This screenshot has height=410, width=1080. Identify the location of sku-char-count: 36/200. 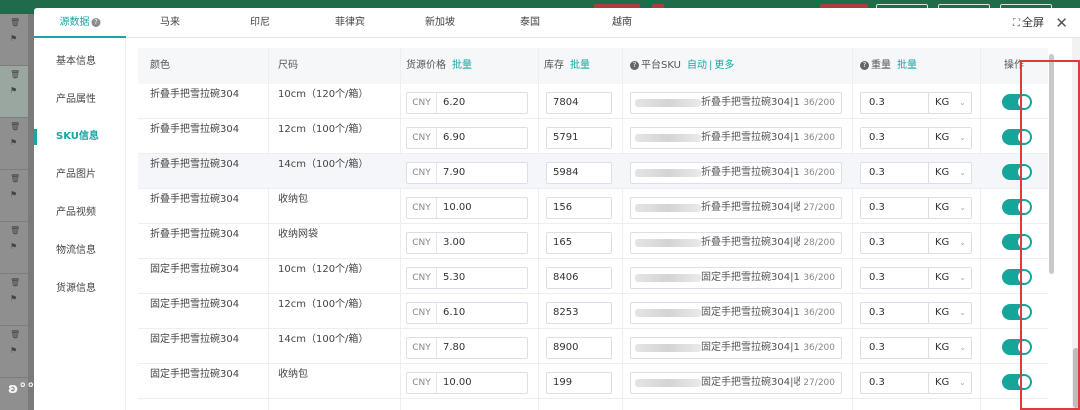
(817, 348).